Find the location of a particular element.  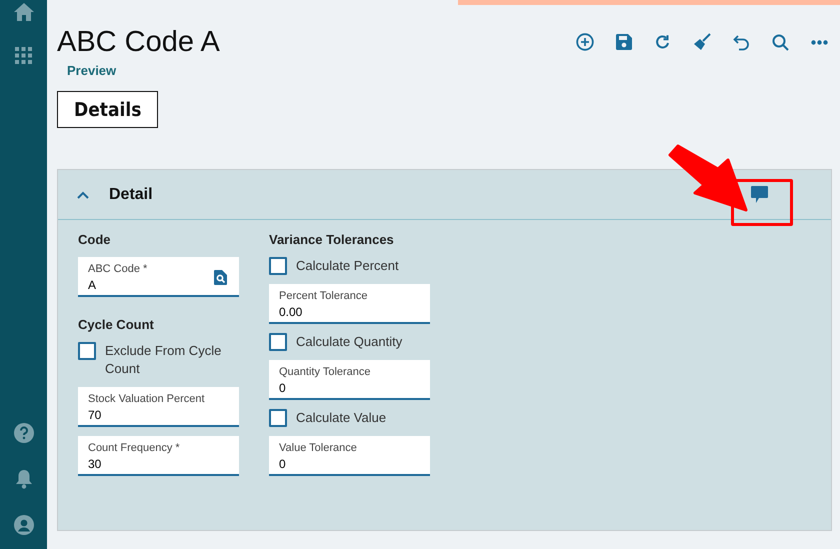

input-field: Stock Valuation Percent 70 is located at coordinates (158, 407).